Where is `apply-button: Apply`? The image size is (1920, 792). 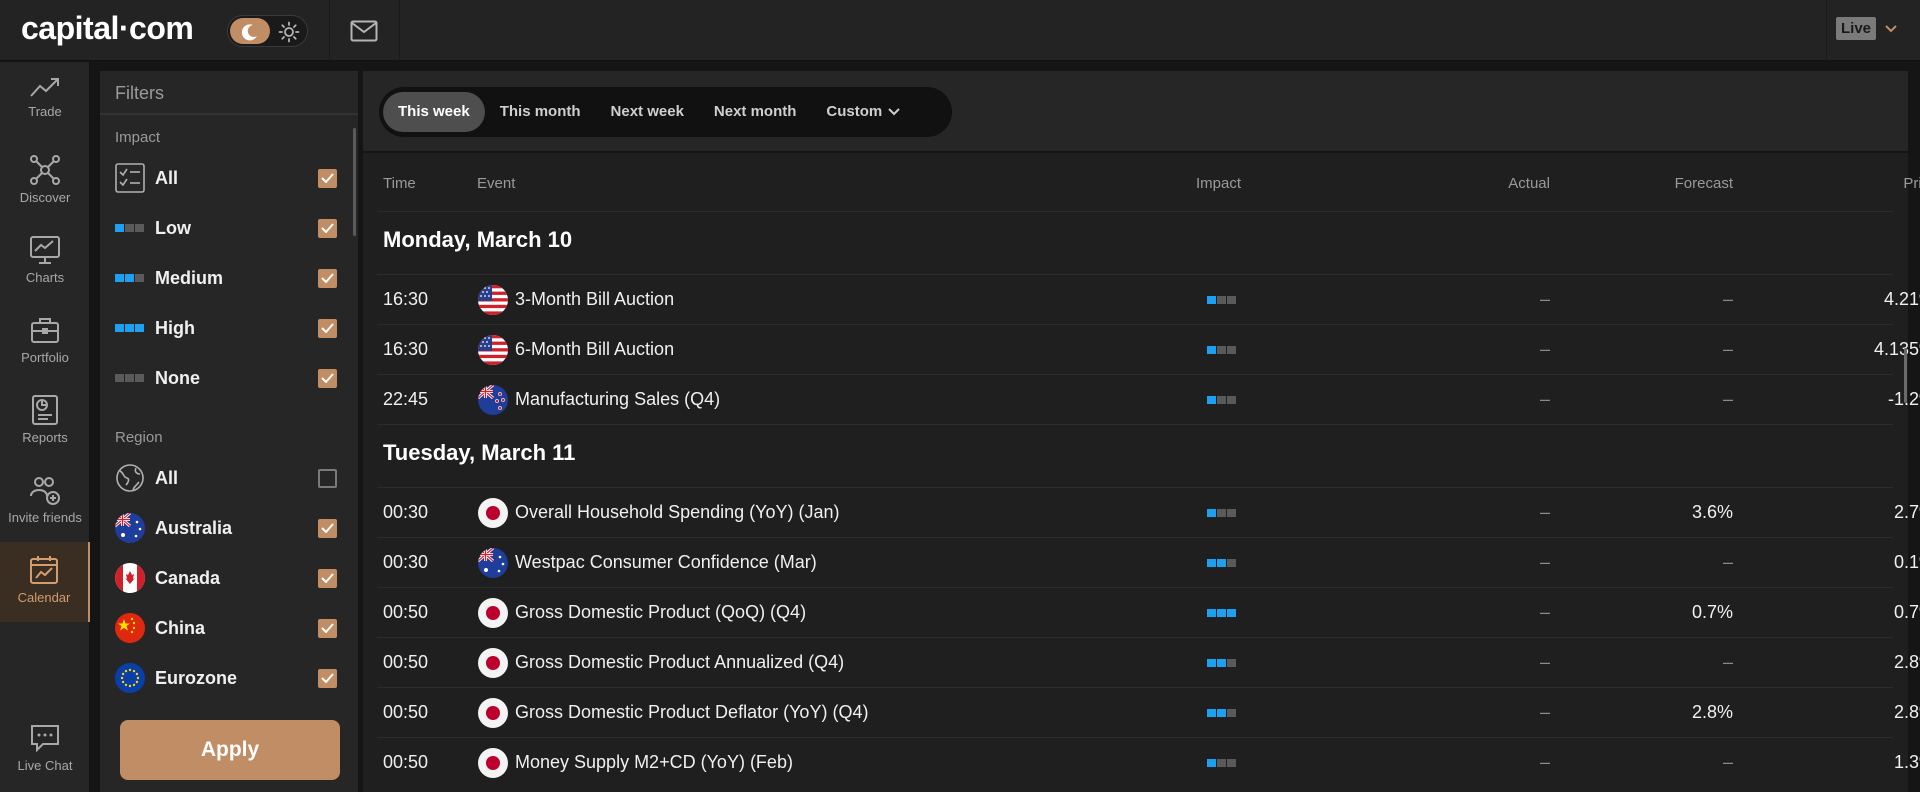
apply-button: Apply is located at coordinates (230, 750).